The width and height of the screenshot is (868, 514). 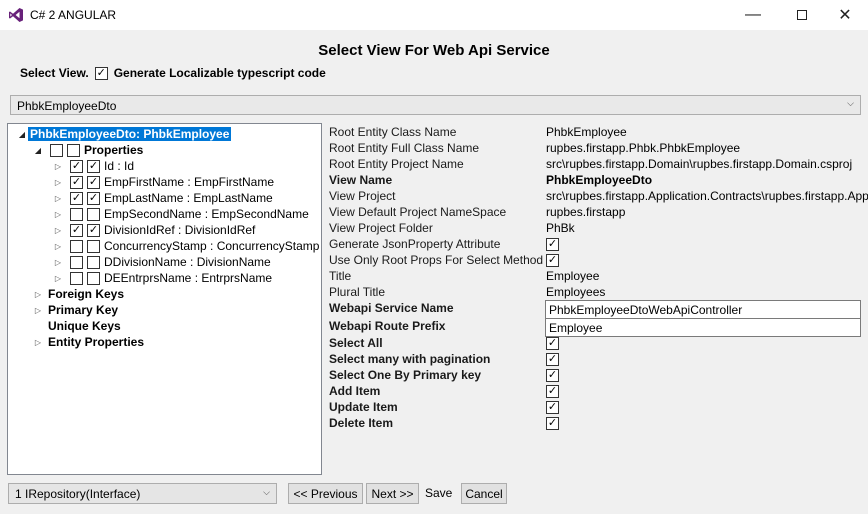 I want to click on tree-group-label: Entity Properties, so click(x=96, y=342).